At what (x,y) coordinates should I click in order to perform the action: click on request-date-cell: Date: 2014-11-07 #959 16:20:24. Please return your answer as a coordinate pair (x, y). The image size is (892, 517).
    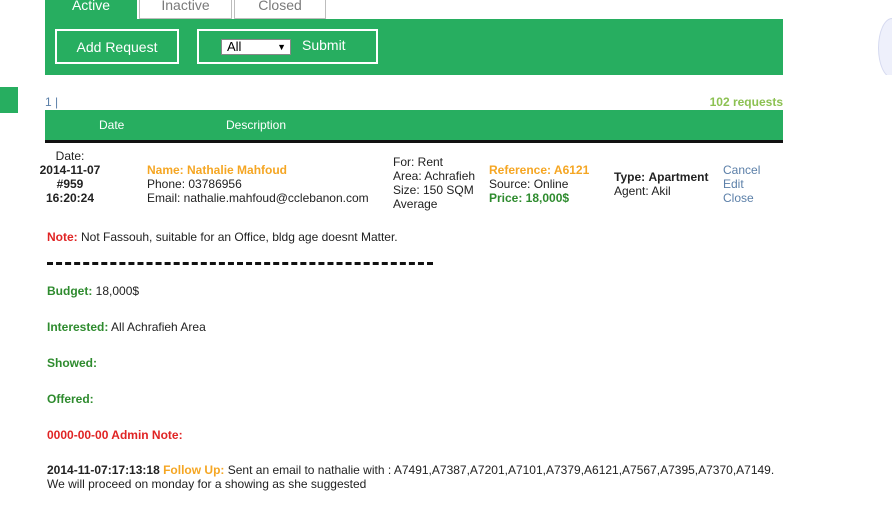
    Looking at the image, I should click on (70, 177).